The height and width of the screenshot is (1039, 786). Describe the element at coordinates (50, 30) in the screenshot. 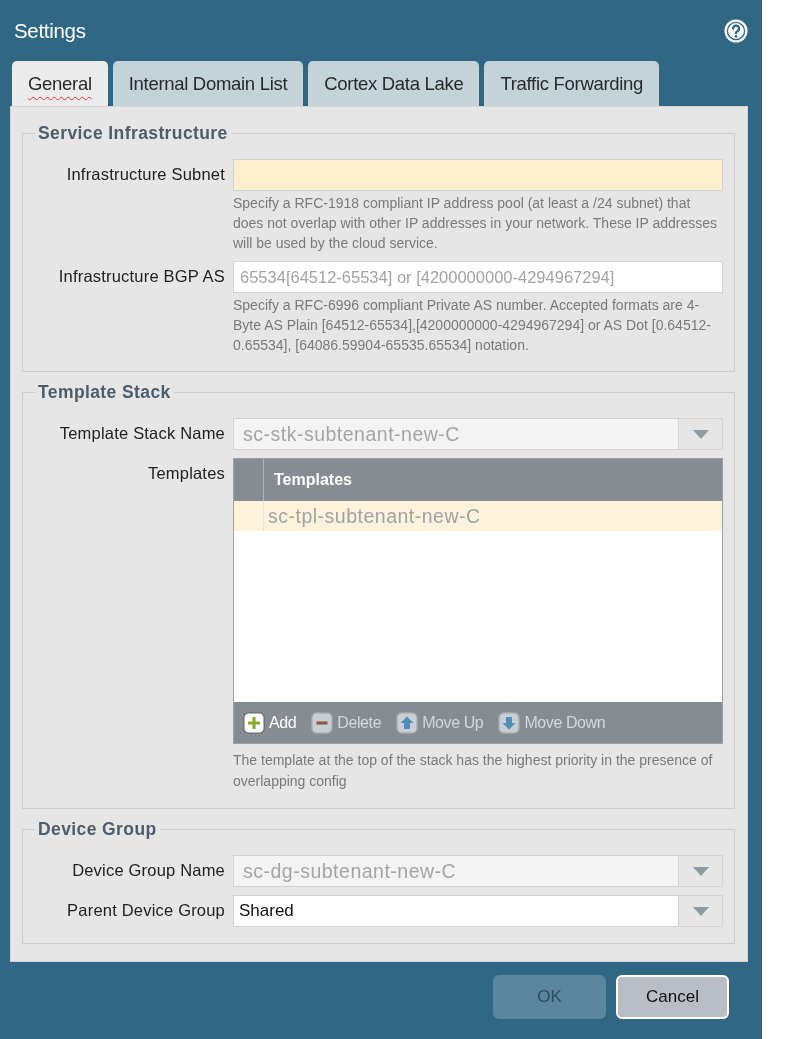

I see `dialog-title: Settings` at that location.